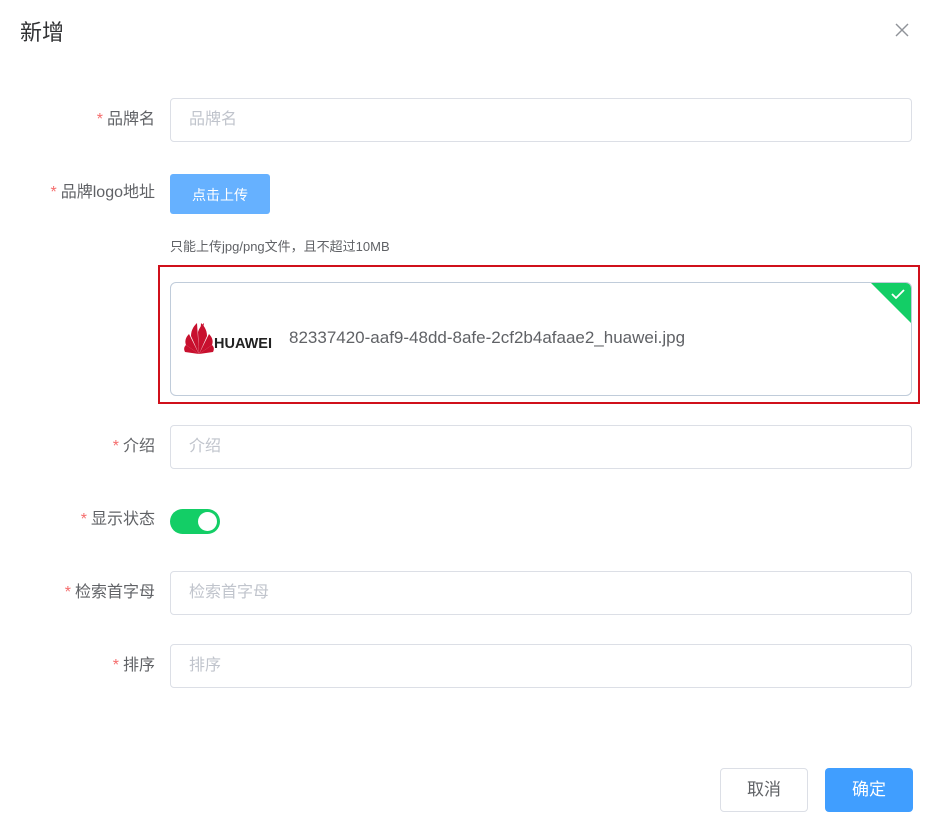  I want to click on sort-label-text: 排序, so click(138, 665).